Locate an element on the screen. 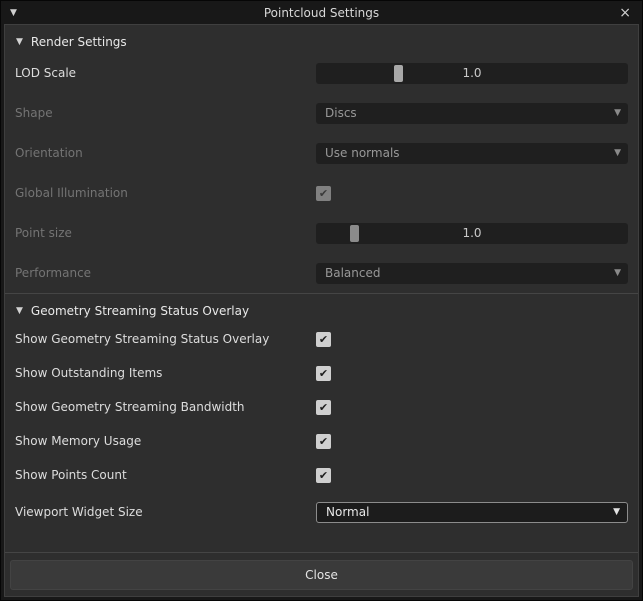  section-title: Render Settings is located at coordinates (78, 41).